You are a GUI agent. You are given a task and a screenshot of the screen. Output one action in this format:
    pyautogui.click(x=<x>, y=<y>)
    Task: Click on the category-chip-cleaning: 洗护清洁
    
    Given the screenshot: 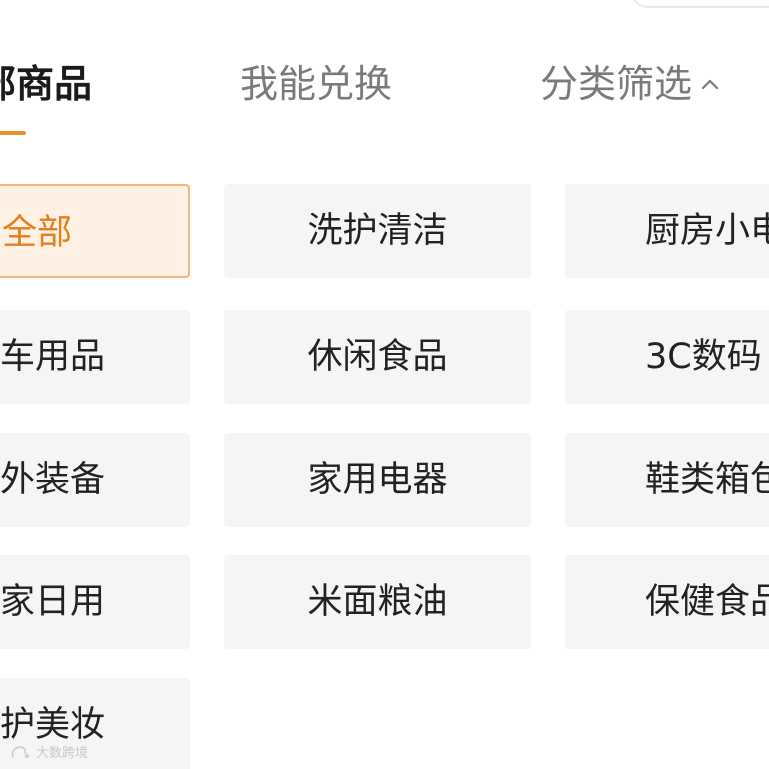 What is the action you would take?
    pyautogui.click(x=377, y=231)
    